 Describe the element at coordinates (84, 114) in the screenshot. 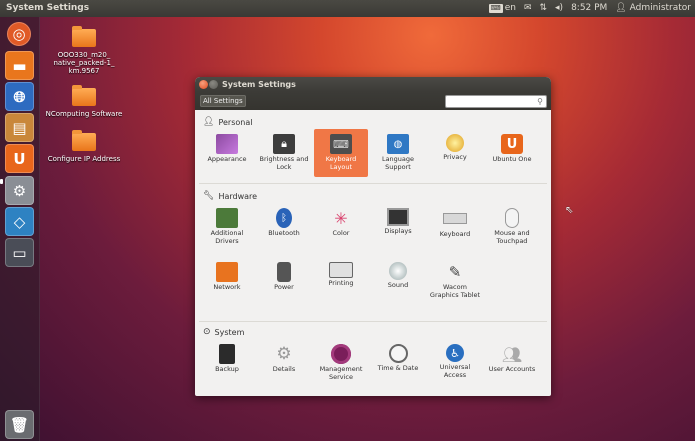

I see `desktop-icon-label: NComputing Software` at that location.